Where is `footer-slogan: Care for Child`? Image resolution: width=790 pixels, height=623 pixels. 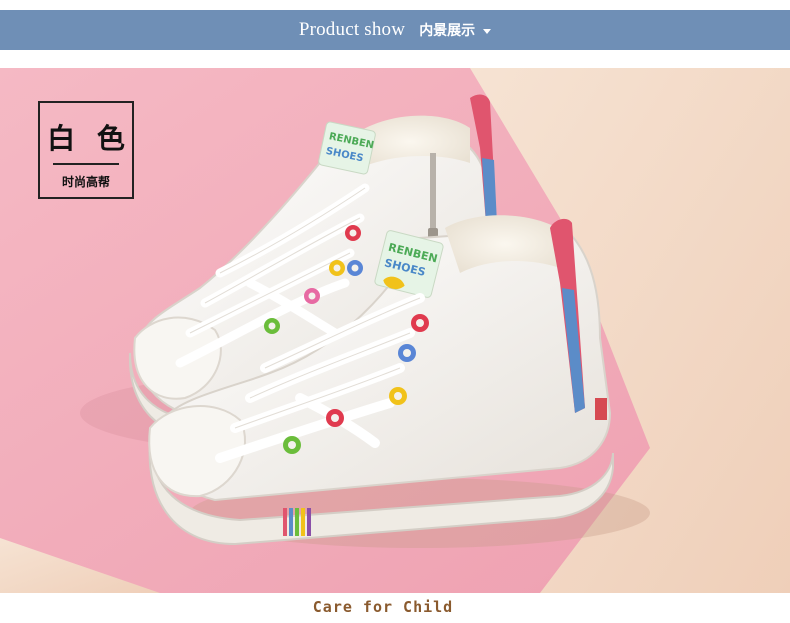
footer-slogan: Care for Child is located at coordinates (383, 607).